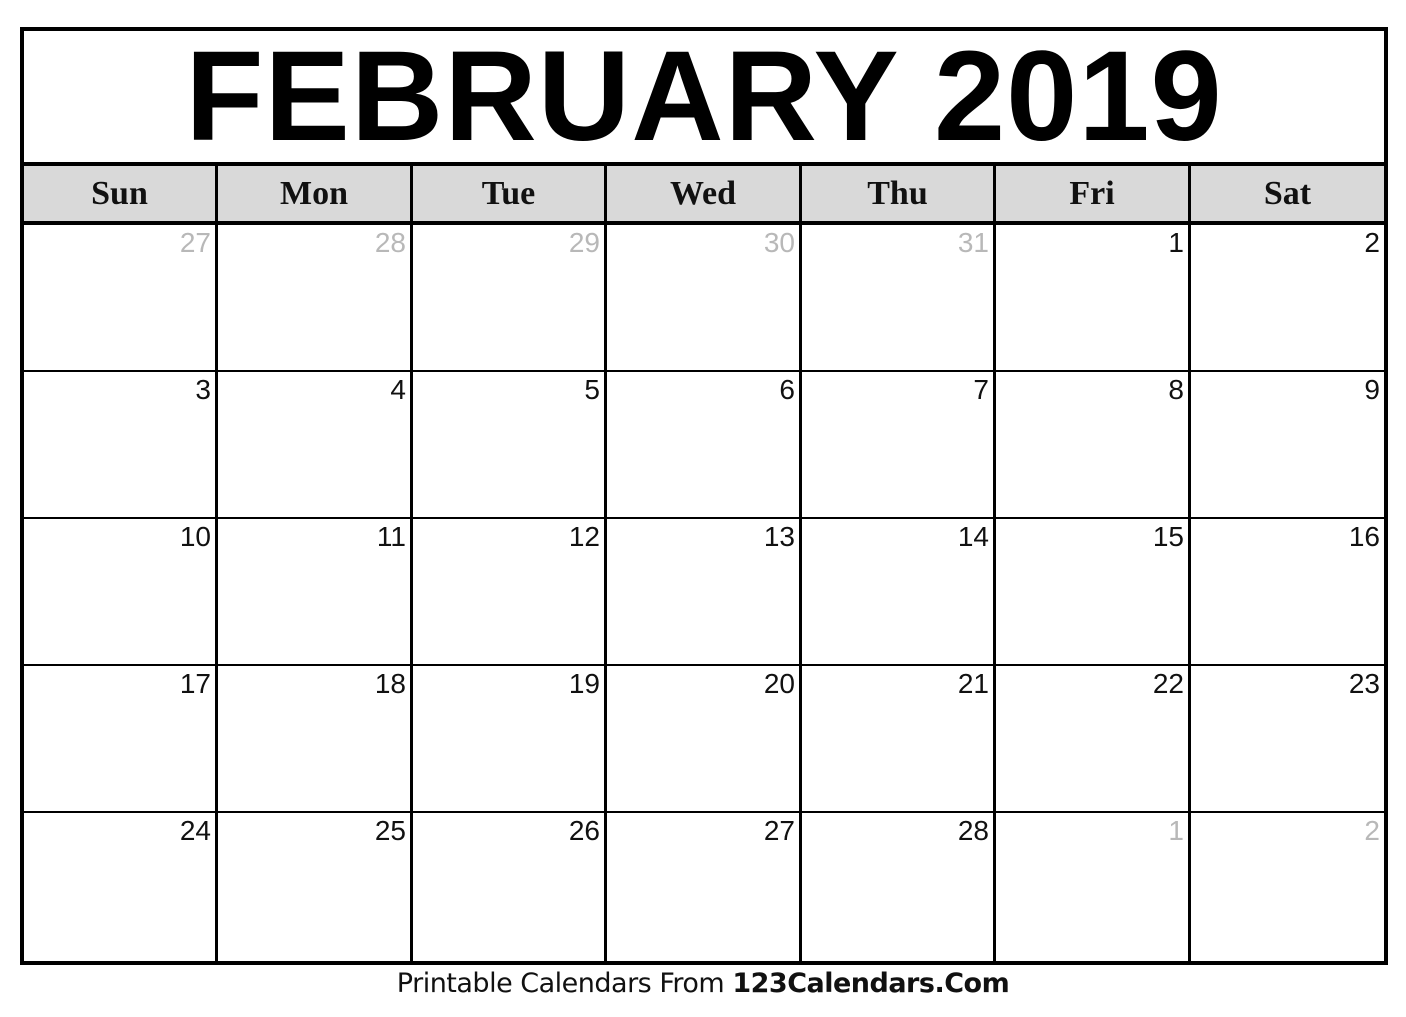  I want to click on day-cell: 20, so click(704, 738).